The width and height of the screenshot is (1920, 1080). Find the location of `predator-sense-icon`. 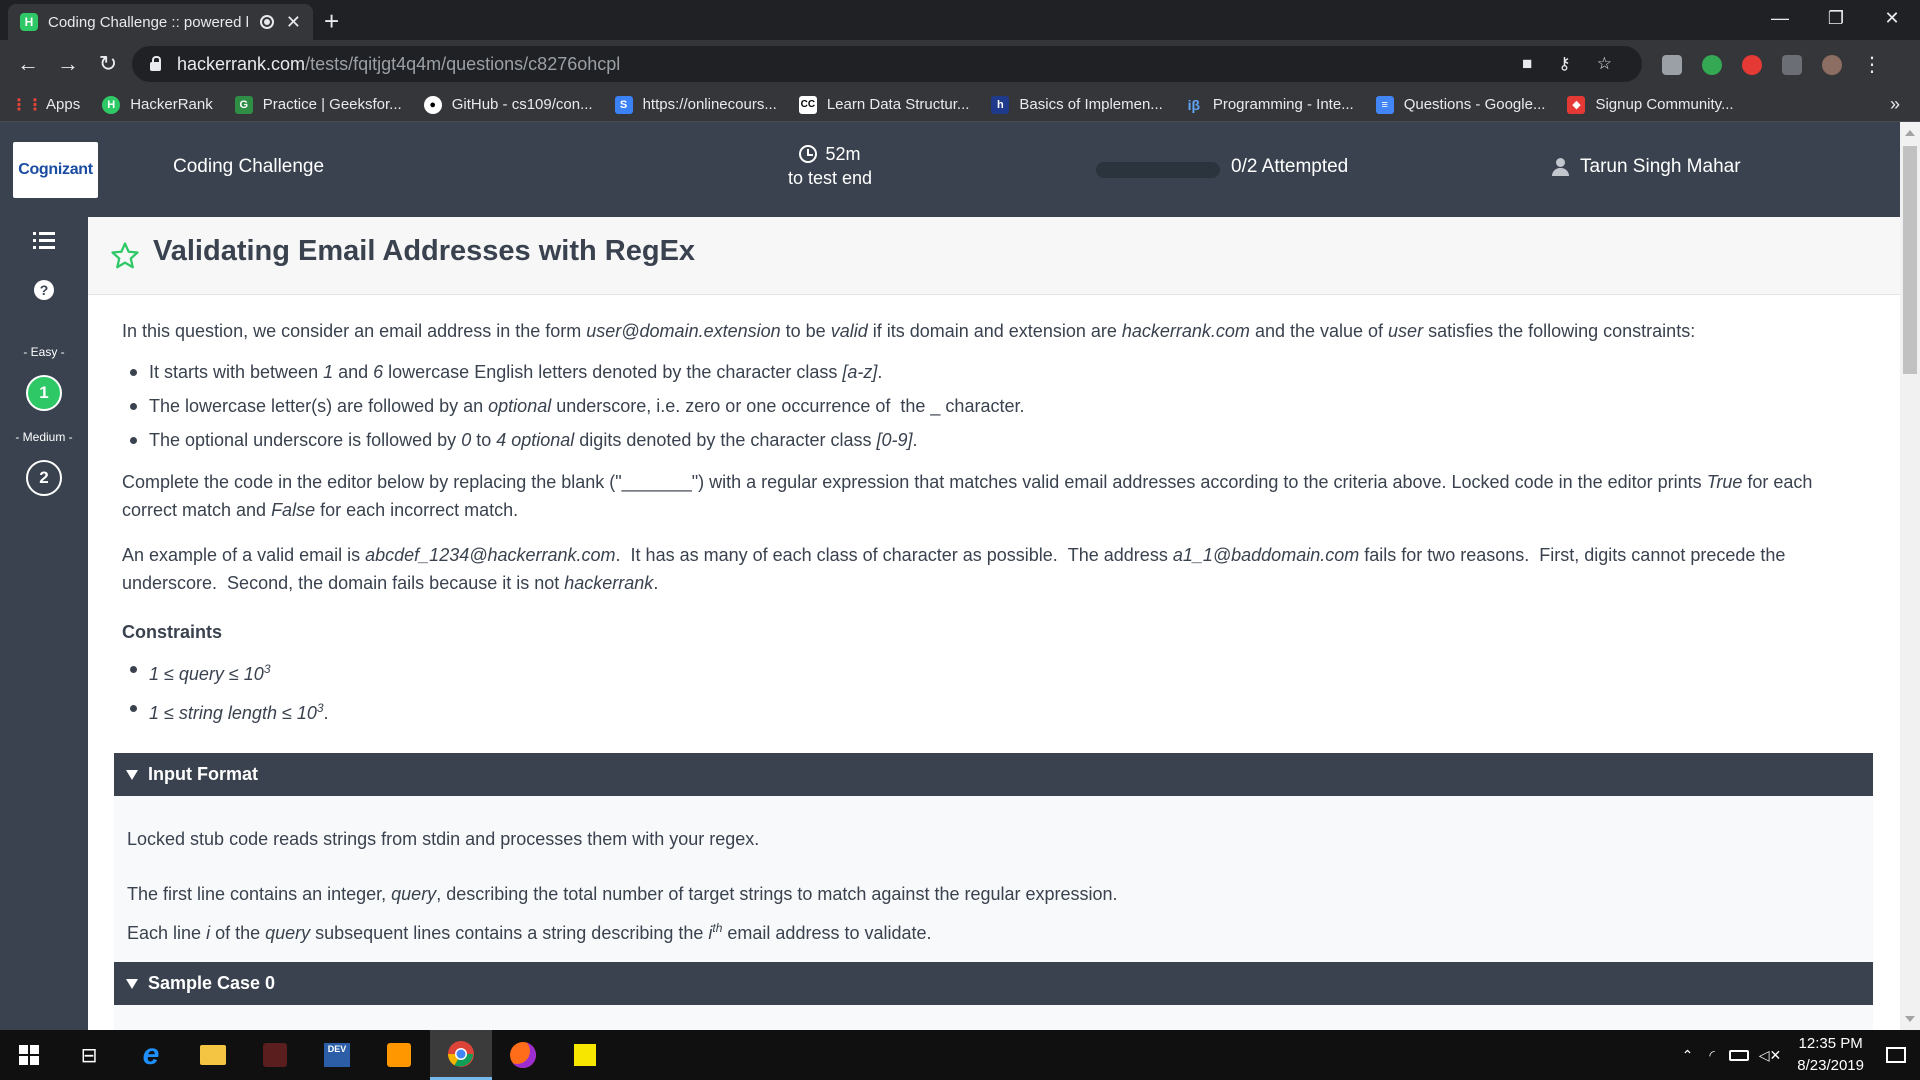

predator-sense-icon is located at coordinates (275, 1055).